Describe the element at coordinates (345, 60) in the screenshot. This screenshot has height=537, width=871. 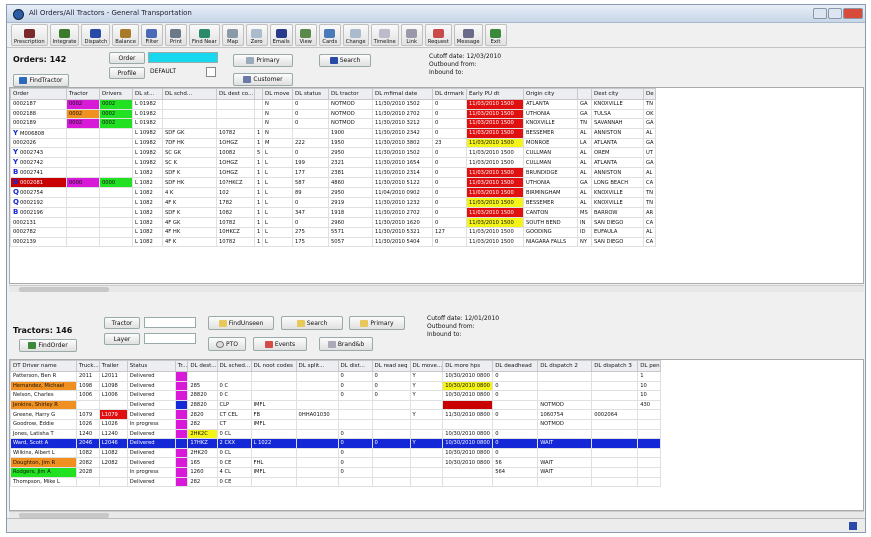
I see `search-button: Search` at that location.